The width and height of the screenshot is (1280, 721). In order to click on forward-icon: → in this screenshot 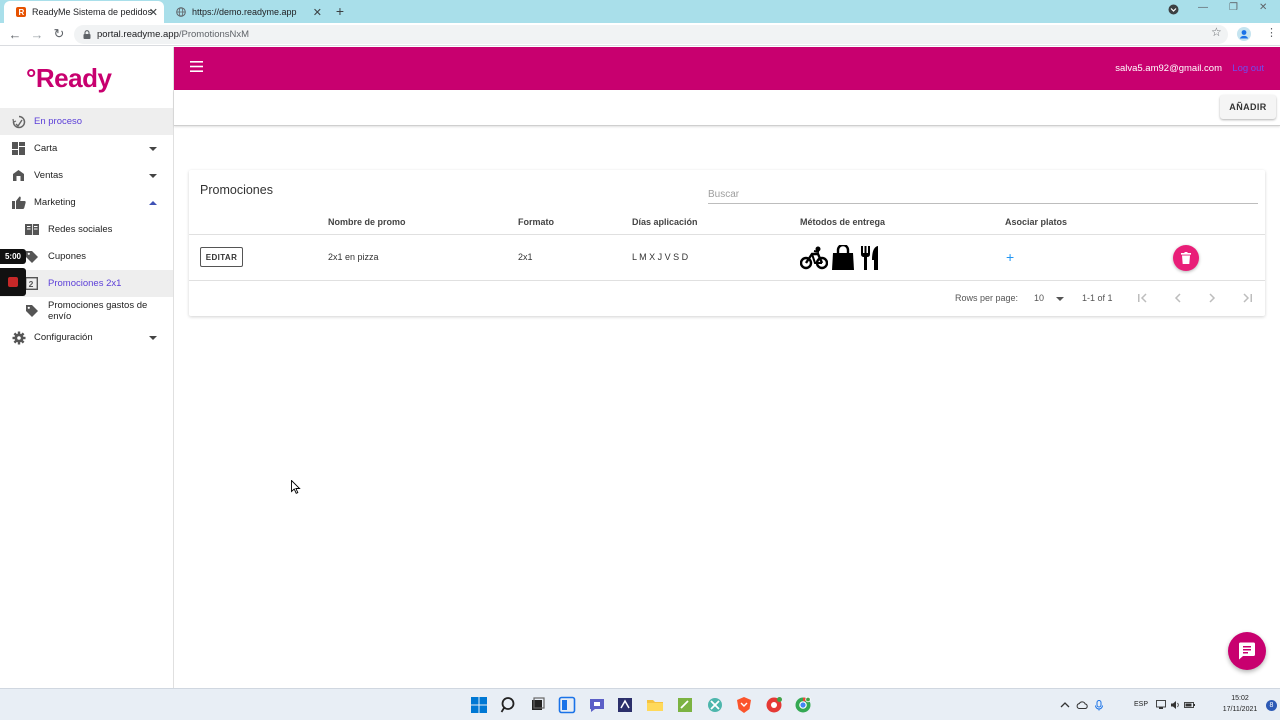, I will do `click(37, 34)`.